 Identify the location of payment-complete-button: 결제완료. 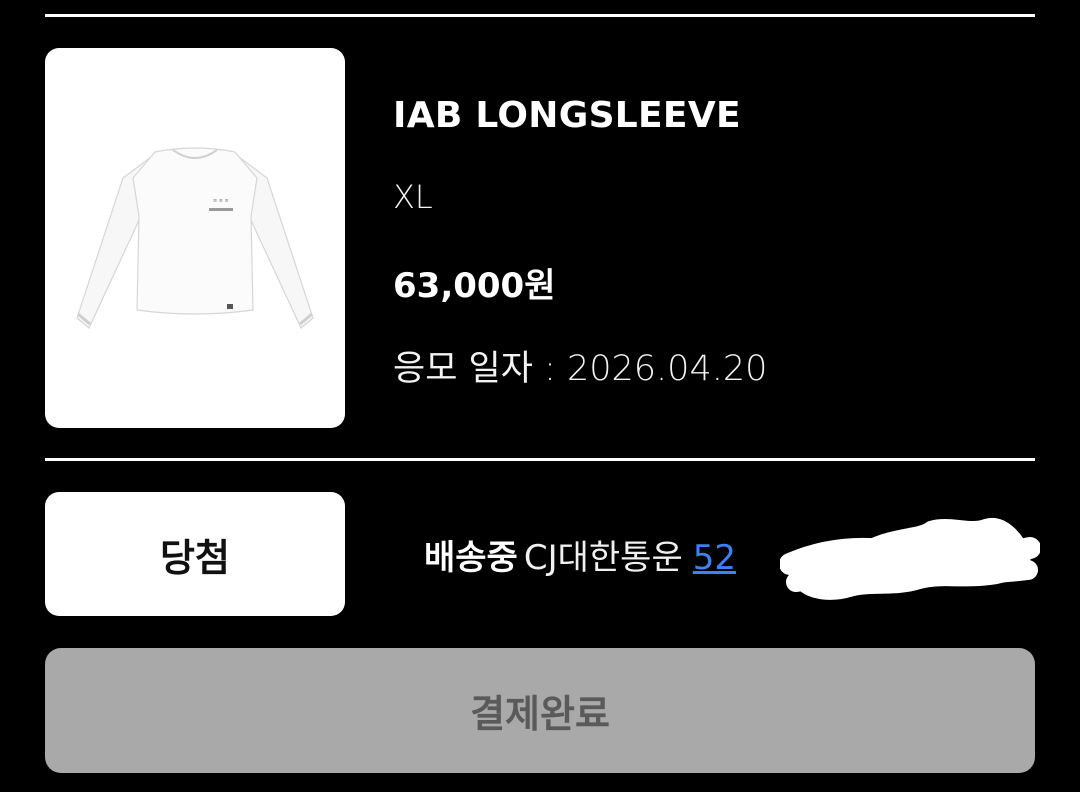
(540, 710).